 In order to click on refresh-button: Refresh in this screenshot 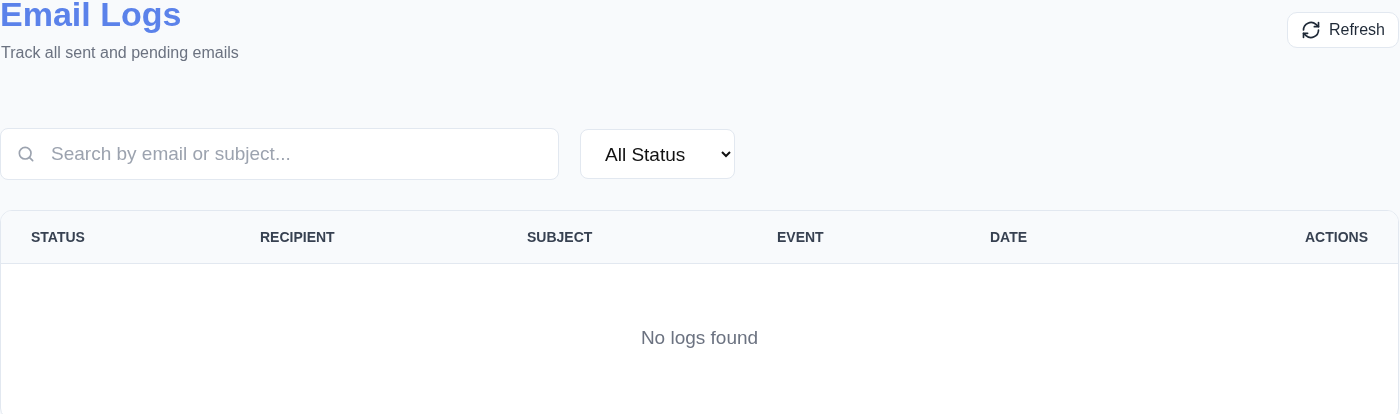, I will do `click(1342, 30)`.